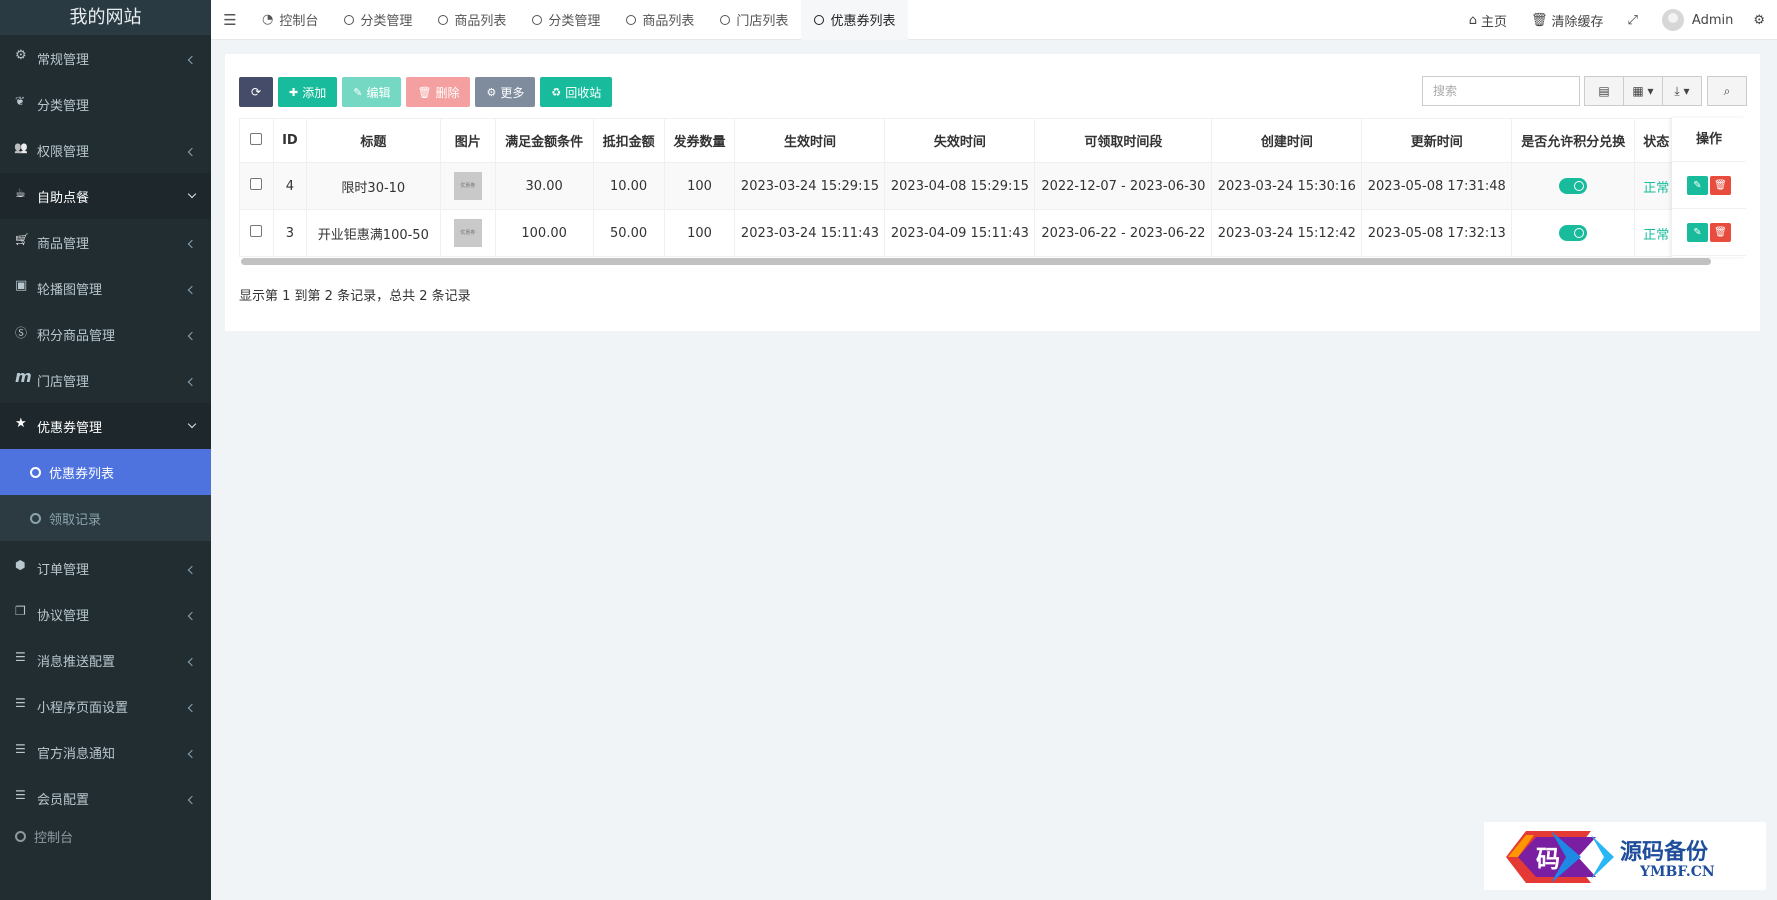  What do you see at coordinates (22, 566) in the screenshot?
I see `cube-icon` at bounding box center [22, 566].